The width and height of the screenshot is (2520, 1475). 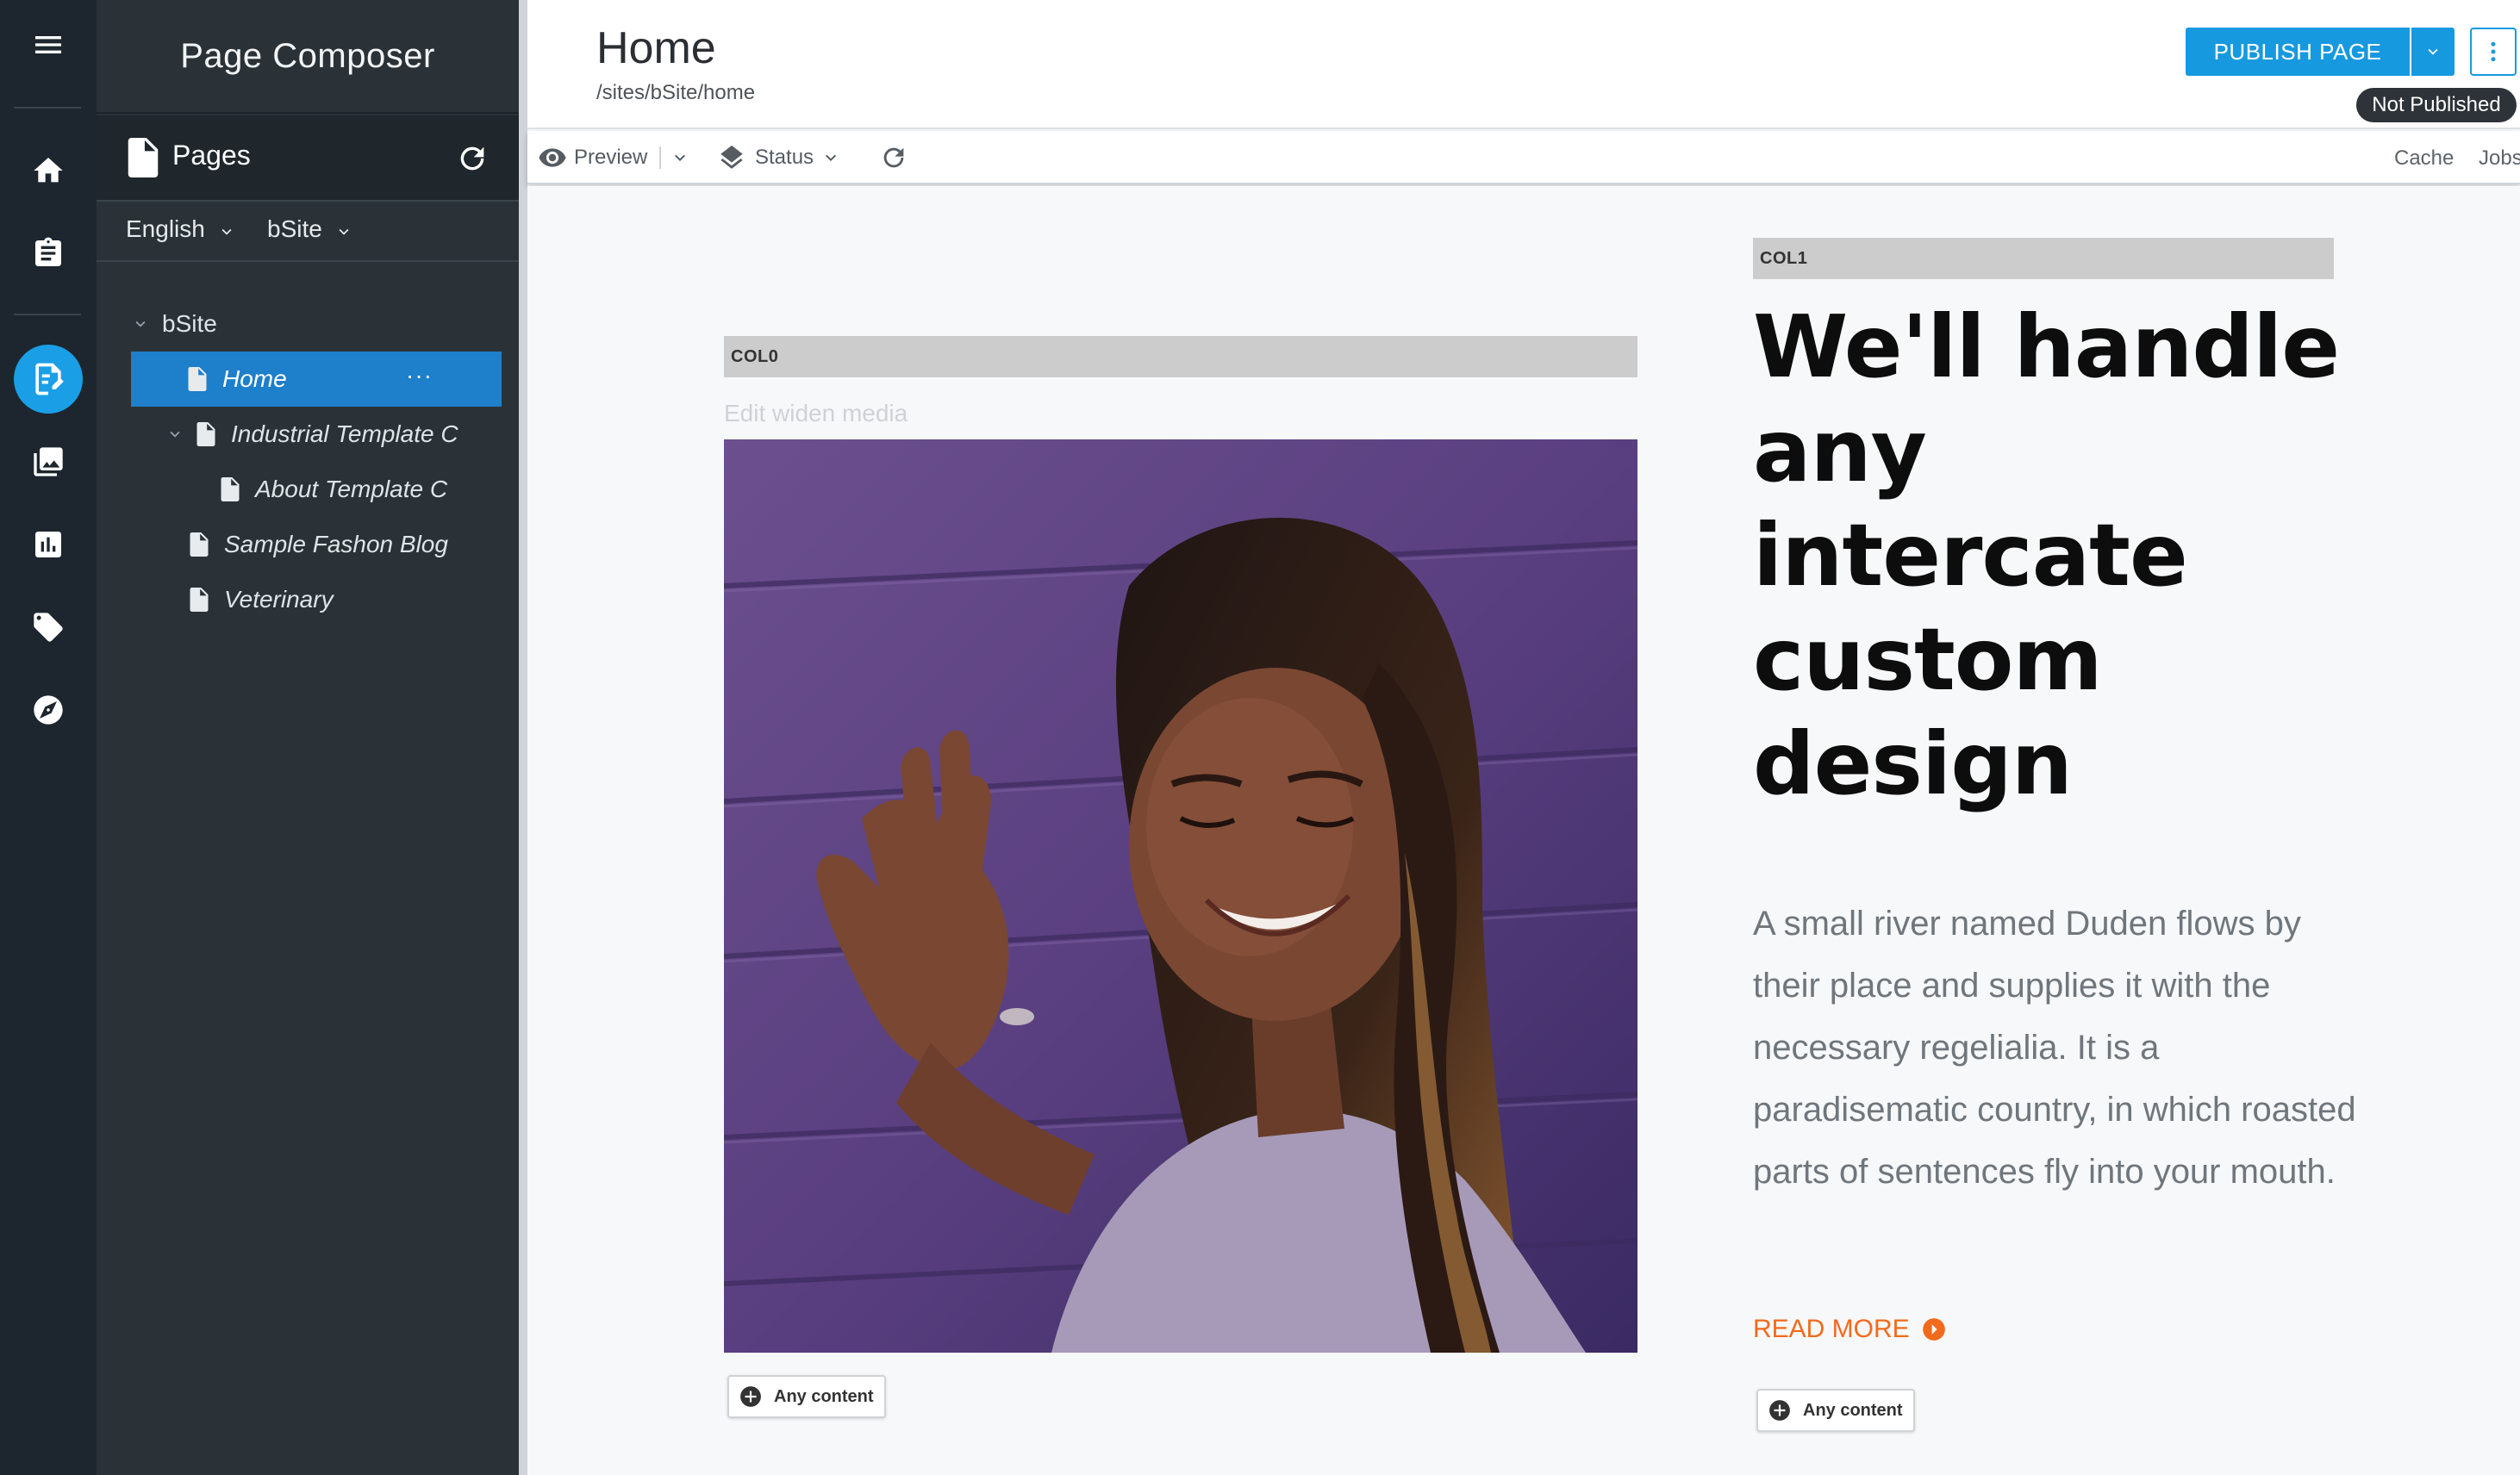 What do you see at coordinates (49, 170) in the screenshot?
I see `home-icon` at bounding box center [49, 170].